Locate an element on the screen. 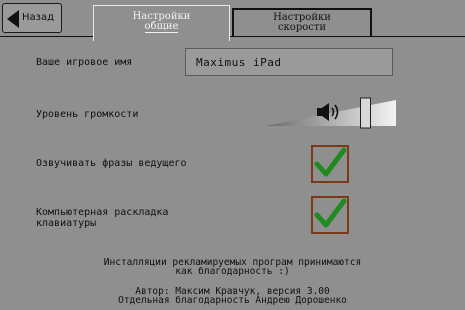  volume-label: Уровень громкости is located at coordinates (87, 114).